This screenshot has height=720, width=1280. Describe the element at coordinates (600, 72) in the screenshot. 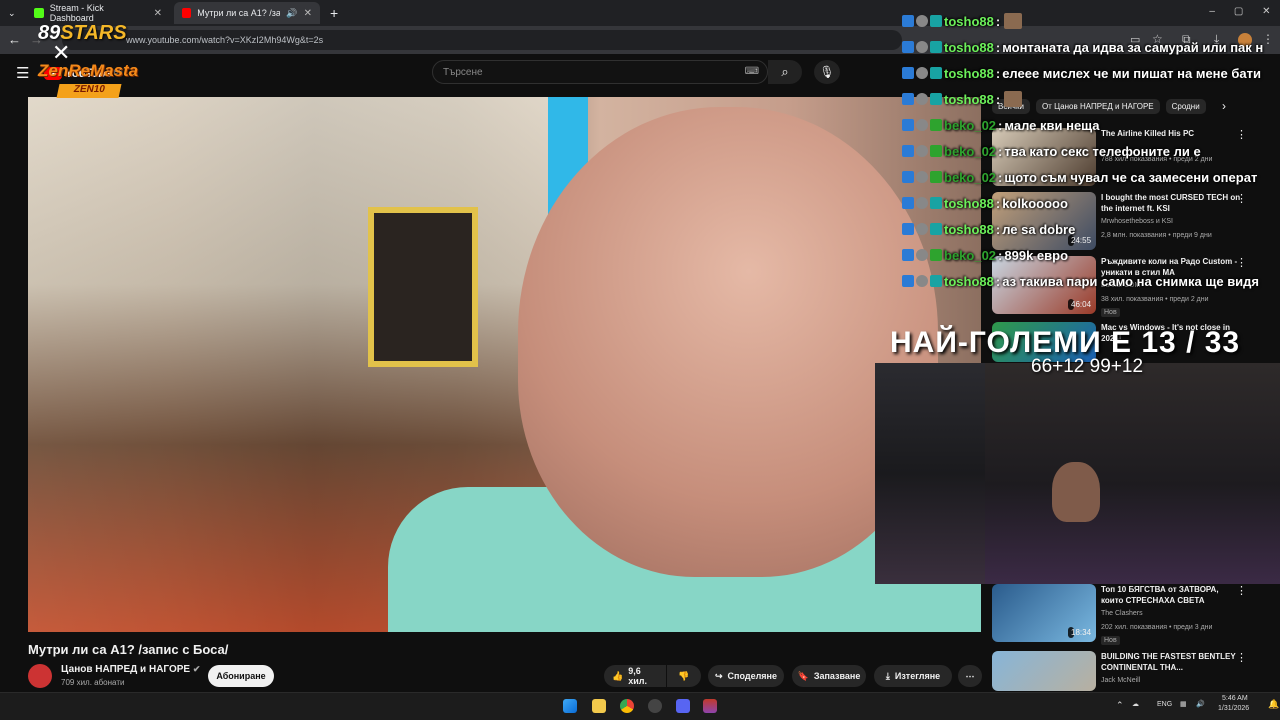

I see `search-input: Търсене ⌨` at that location.